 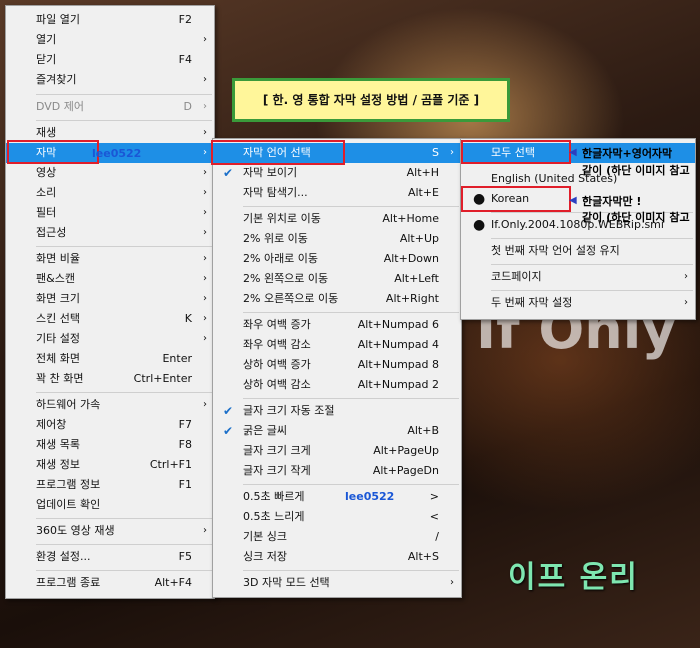 What do you see at coordinates (110, 80) in the screenshot?
I see `menu-item-favorites: 즐겨찾기 ›` at bounding box center [110, 80].